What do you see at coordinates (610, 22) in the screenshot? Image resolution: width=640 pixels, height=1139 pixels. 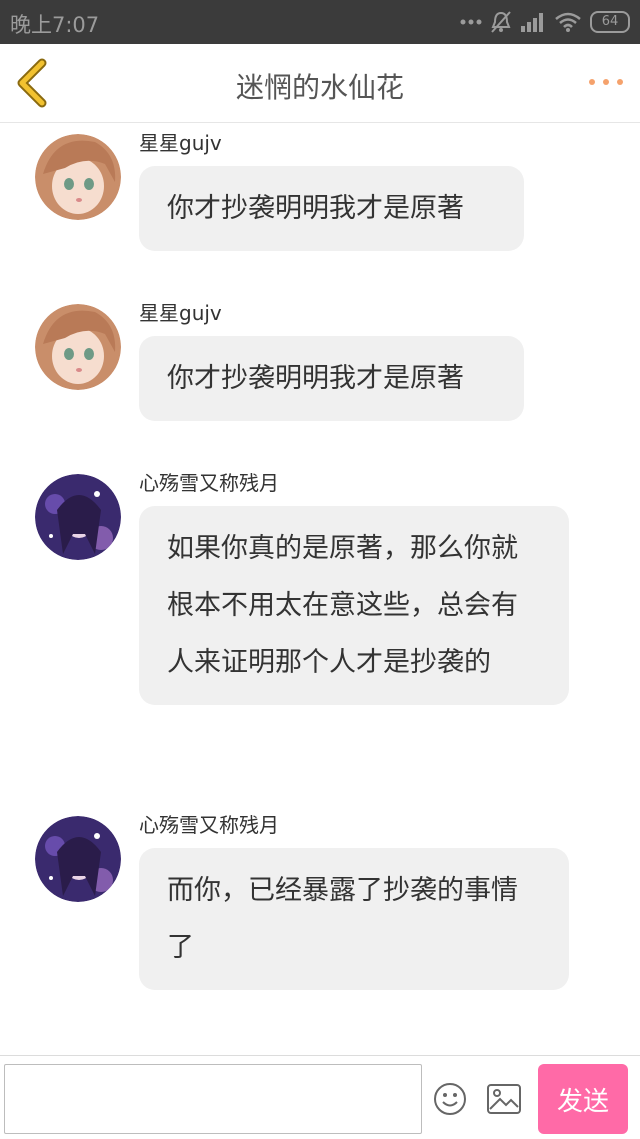 I see `battery-indicator: 64` at bounding box center [610, 22].